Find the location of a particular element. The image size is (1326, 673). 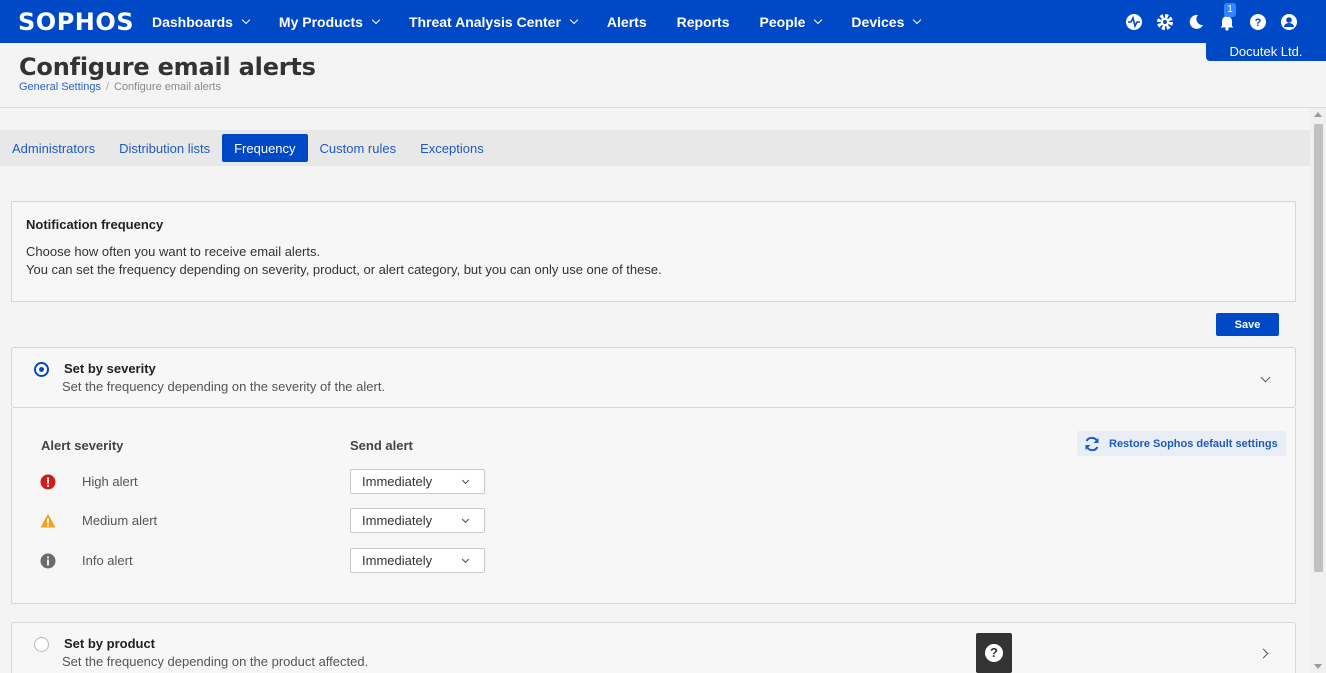

nav-item-label: Threat Analysis Center is located at coordinates (484, 21).